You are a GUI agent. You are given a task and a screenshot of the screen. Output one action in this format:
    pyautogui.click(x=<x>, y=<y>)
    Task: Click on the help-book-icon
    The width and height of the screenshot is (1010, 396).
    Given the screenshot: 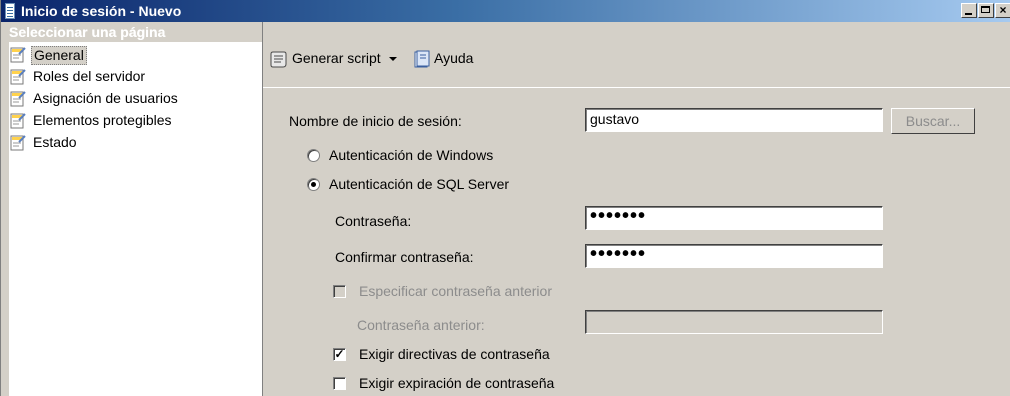 What is the action you would take?
    pyautogui.click(x=422, y=59)
    